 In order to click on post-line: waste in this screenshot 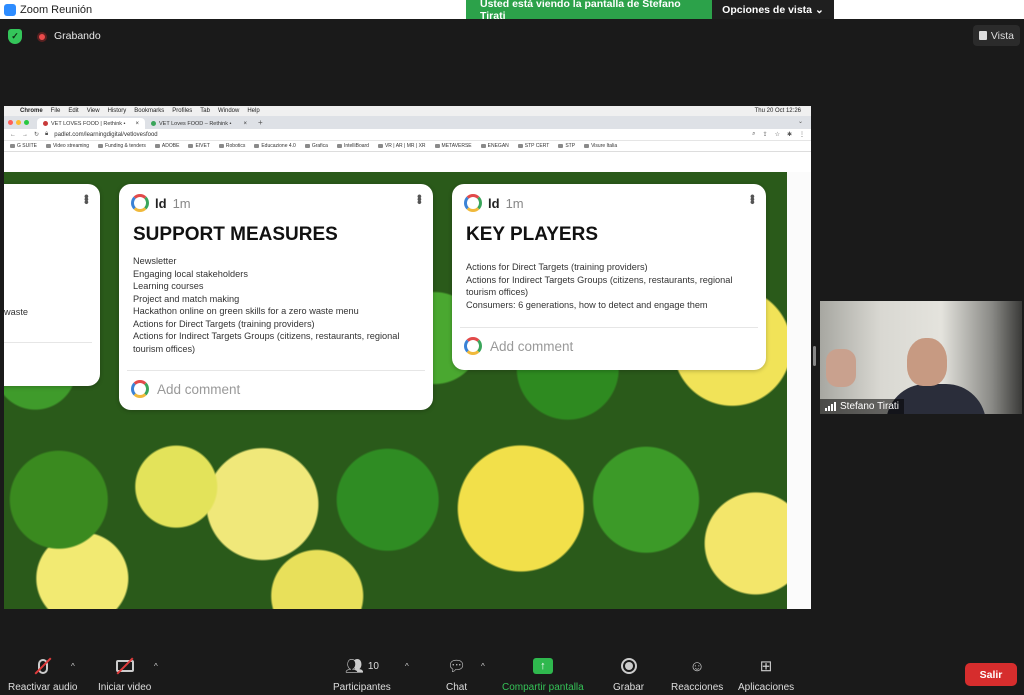, I will do `click(16, 312)`.